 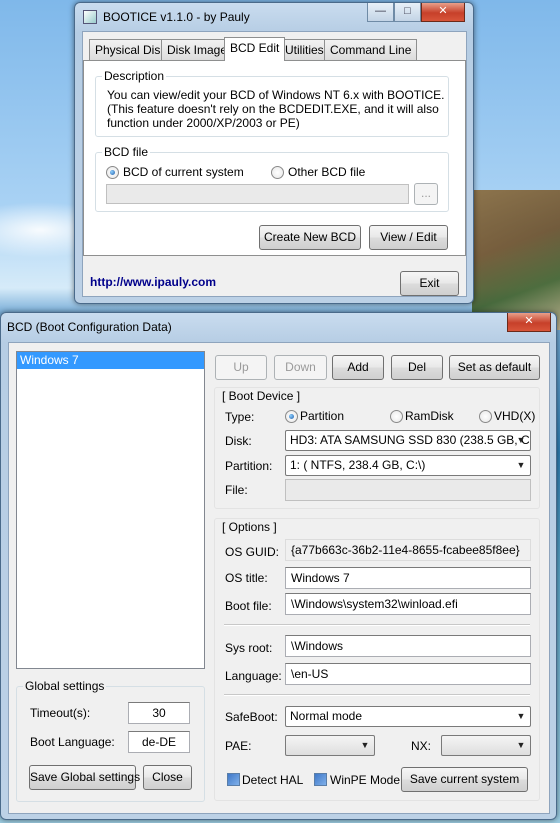 I want to click on create-new-bcd-button: Create New BCD, so click(x=310, y=237).